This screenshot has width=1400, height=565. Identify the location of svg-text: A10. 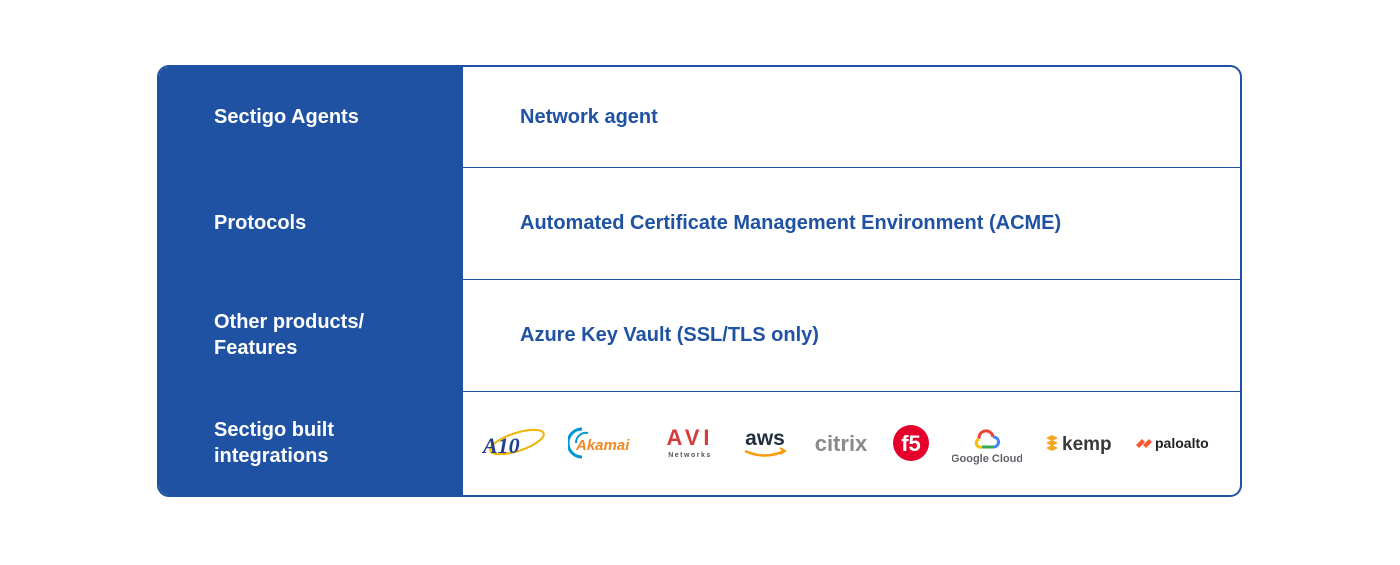
(500, 445).